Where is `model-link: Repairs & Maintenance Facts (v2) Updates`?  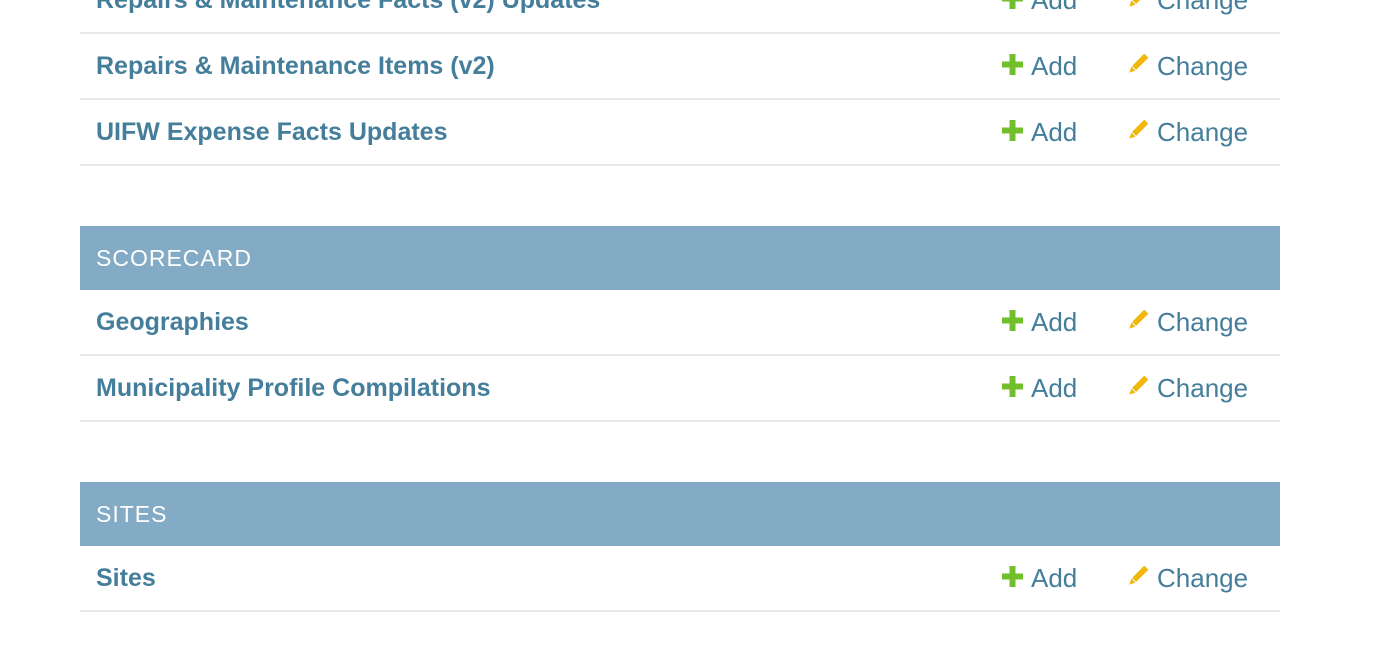 model-link: Repairs & Maintenance Facts (v2) Updates is located at coordinates (348, 16).